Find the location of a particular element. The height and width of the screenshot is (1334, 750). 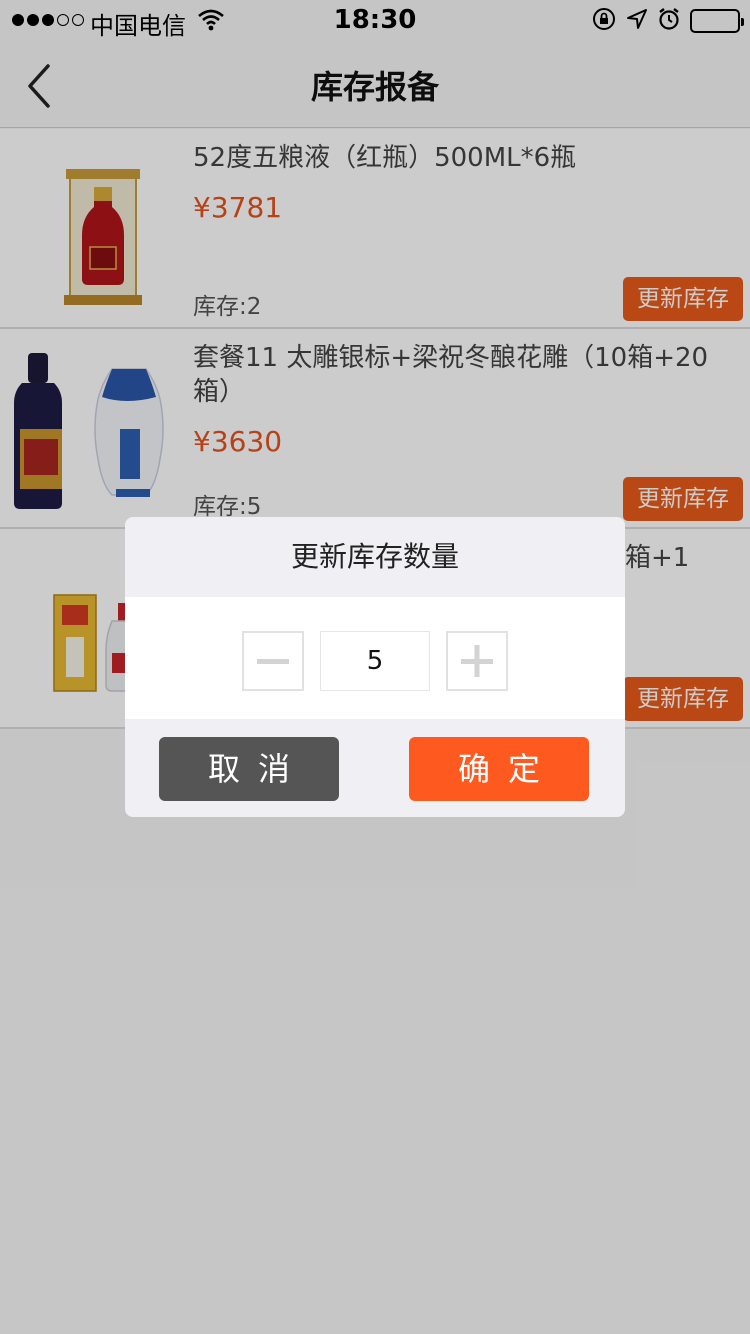

confirm-button: 确定 is located at coordinates (499, 769).